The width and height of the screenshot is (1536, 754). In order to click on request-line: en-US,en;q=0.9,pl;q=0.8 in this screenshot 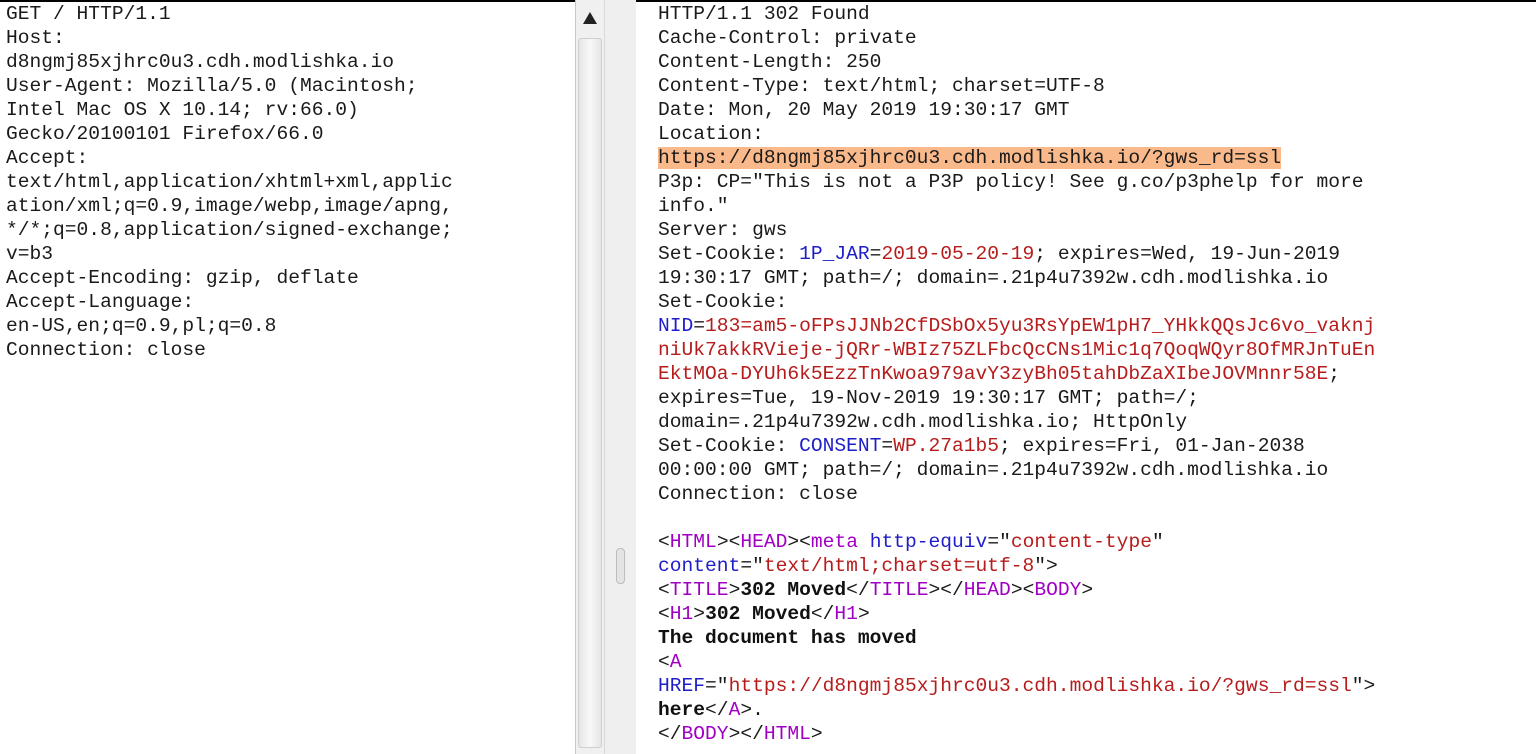, I will do `click(141, 326)`.